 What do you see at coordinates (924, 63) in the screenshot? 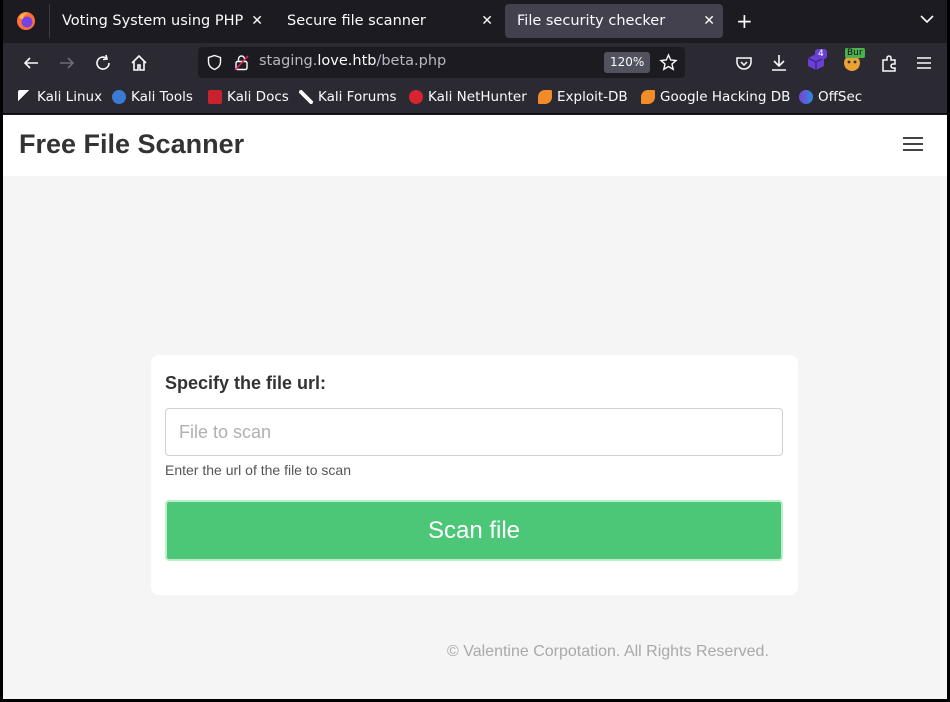
I see `app-menu-icon` at bounding box center [924, 63].